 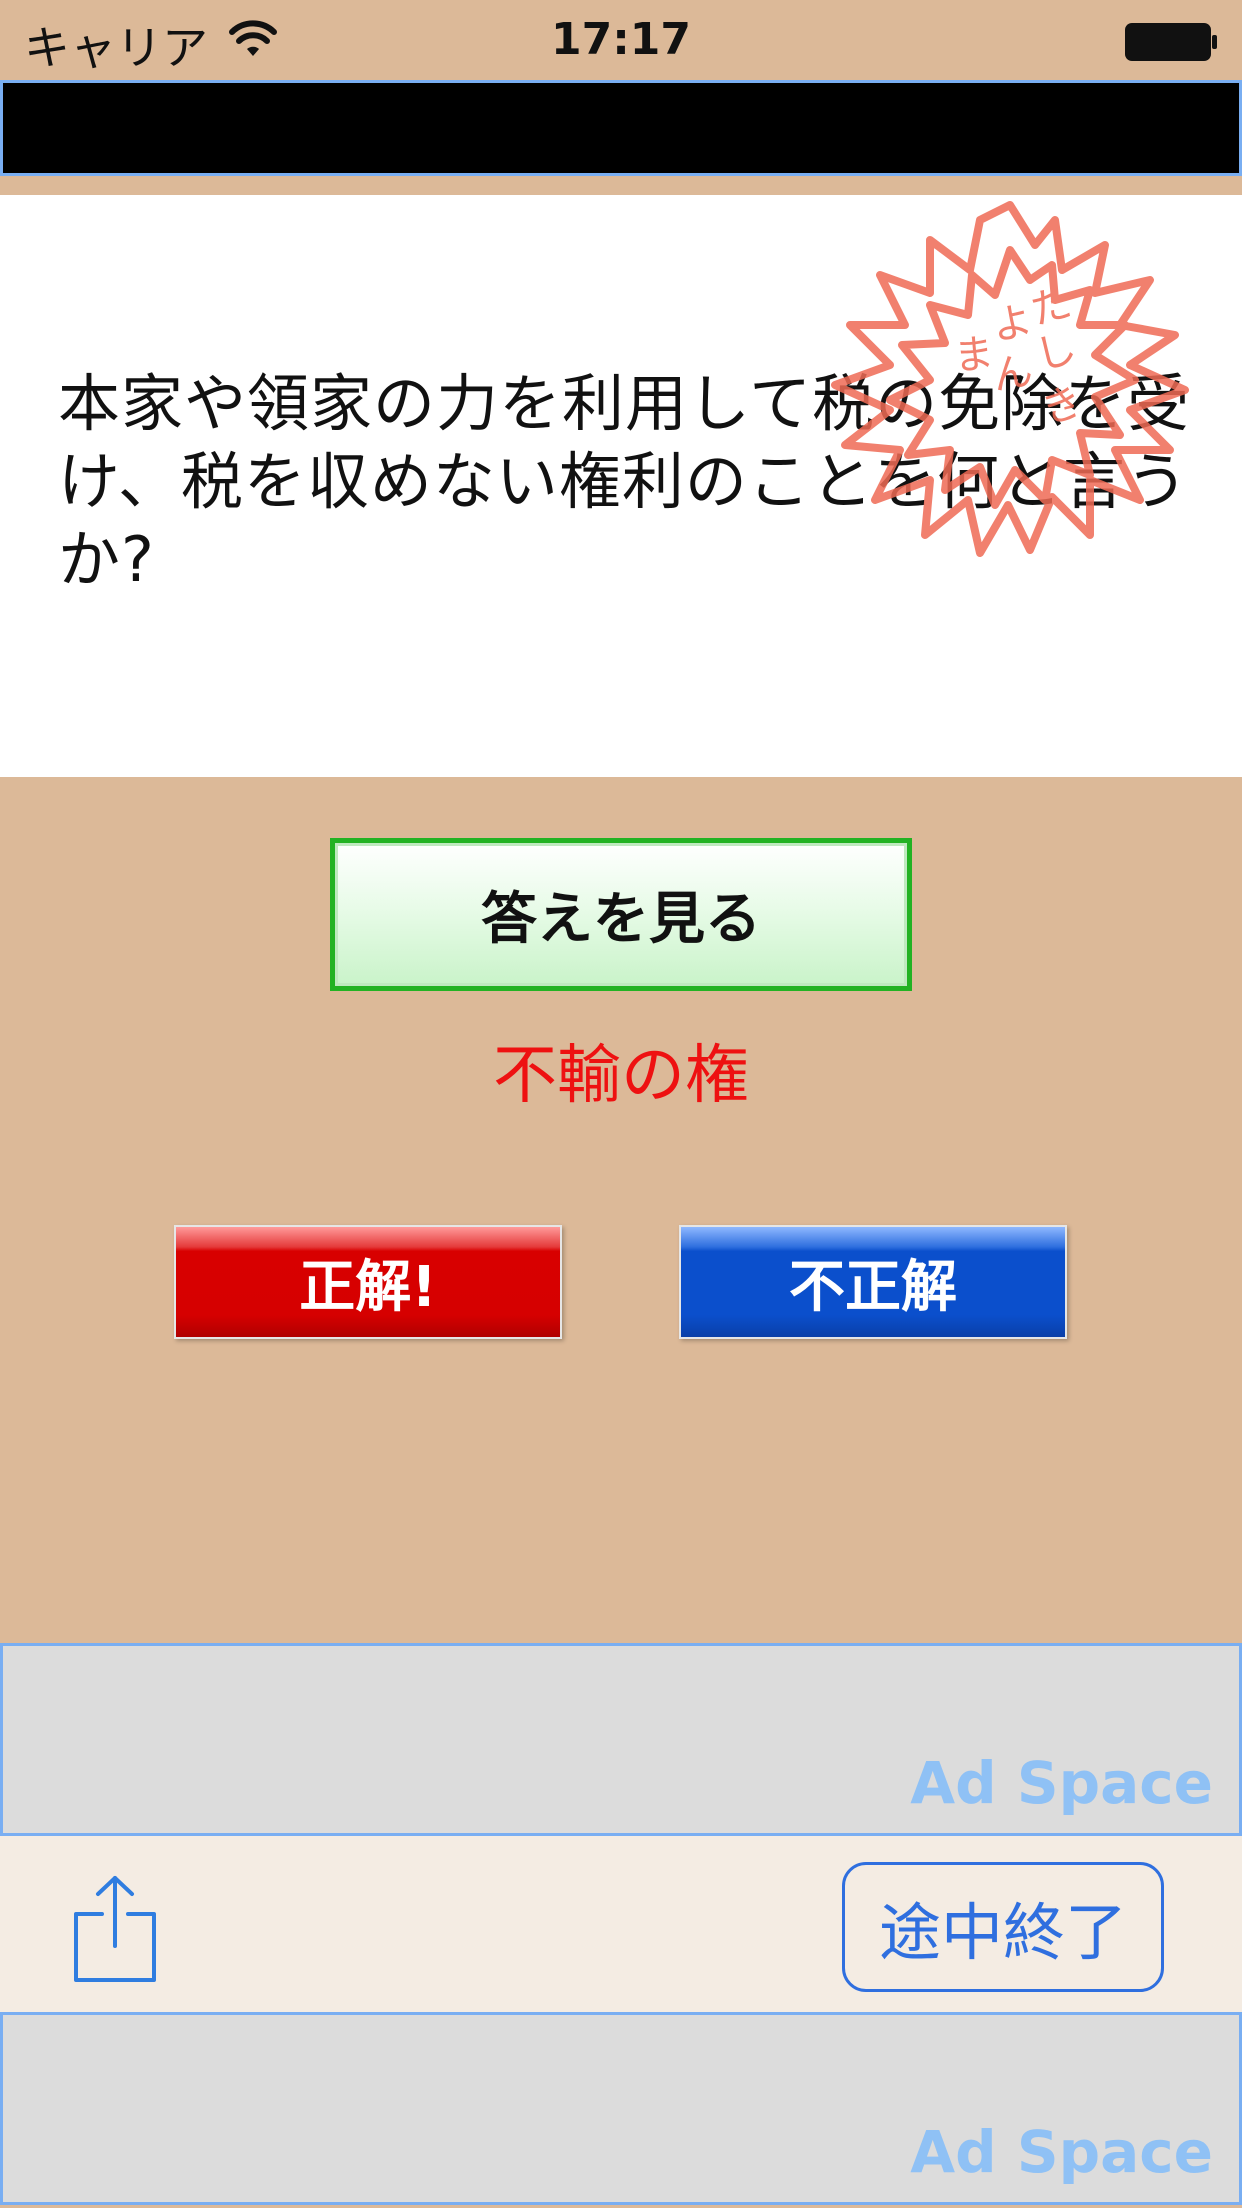 I want to click on title-bar, so click(x=621, y=128).